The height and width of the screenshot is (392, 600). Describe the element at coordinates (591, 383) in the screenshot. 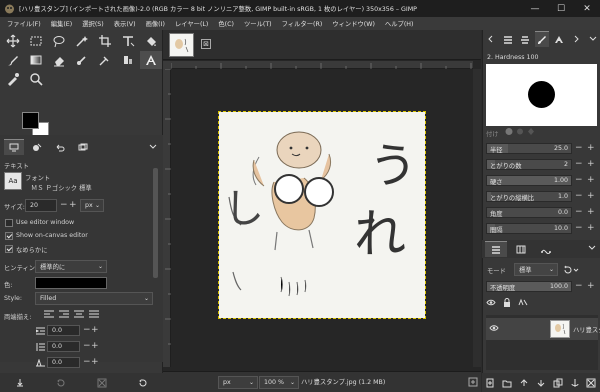

I see `delete-layer-icon` at that location.